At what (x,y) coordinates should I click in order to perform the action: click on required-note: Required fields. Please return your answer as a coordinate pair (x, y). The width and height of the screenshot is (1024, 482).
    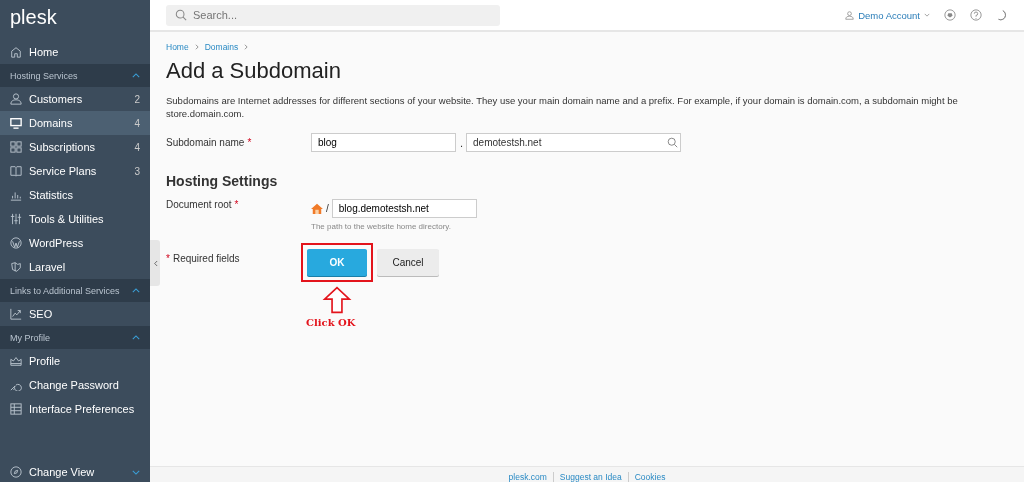
    Looking at the image, I should click on (206, 258).